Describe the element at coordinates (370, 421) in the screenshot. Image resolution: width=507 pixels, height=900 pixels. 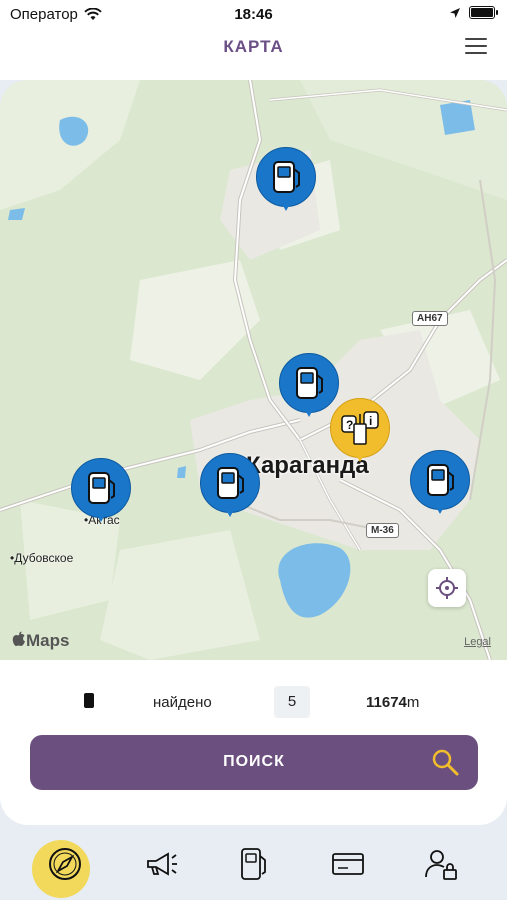
I see `svg-text: i` at that location.